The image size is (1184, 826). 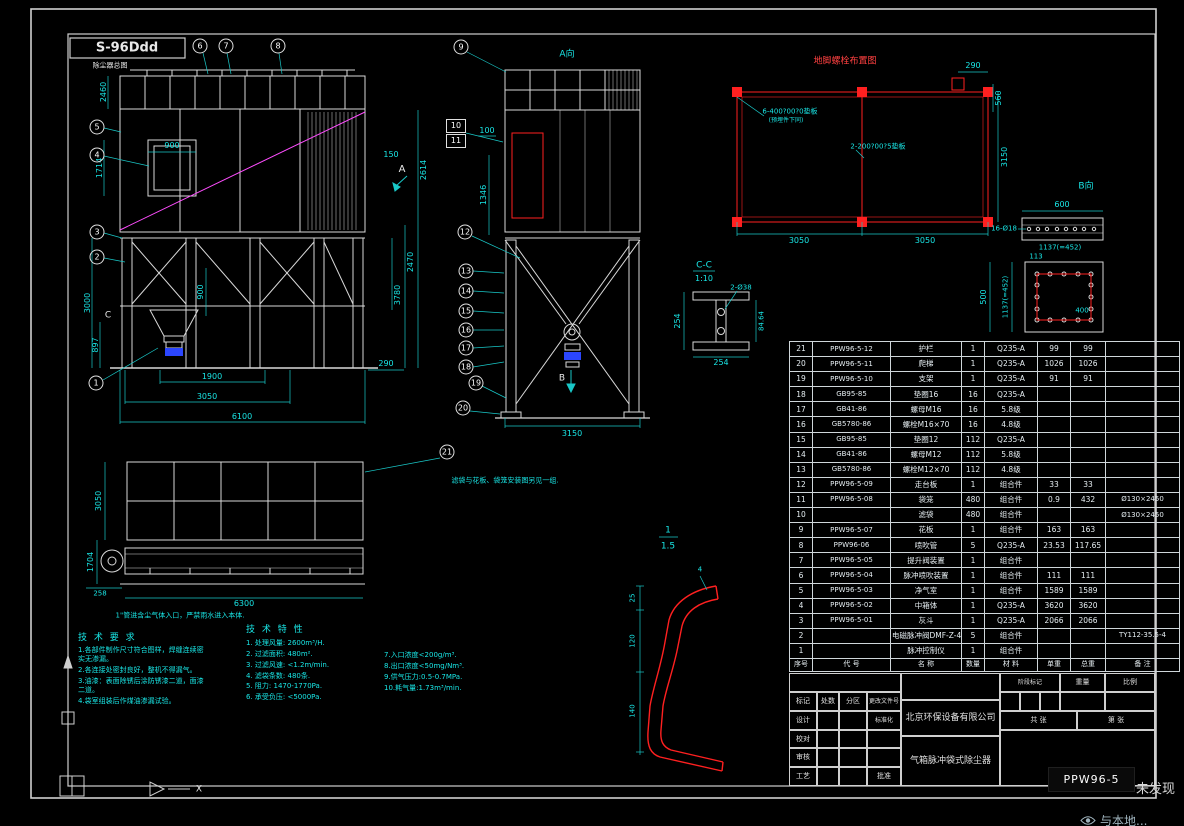 I want to click on tech-requirements-title: 技 术 要 求, so click(x=107, y=638).